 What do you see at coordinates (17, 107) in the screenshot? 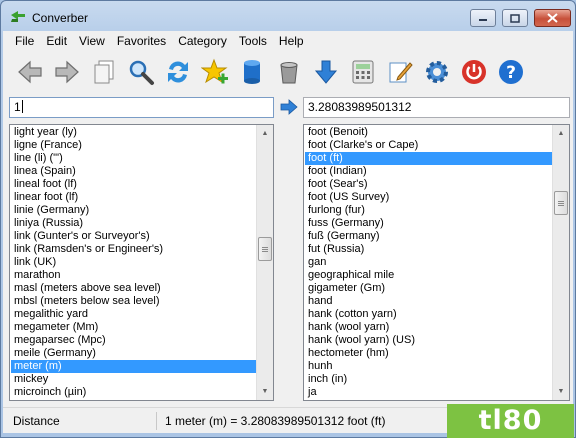
I see `value-input-text: 1` at bounding box center [17, 107].